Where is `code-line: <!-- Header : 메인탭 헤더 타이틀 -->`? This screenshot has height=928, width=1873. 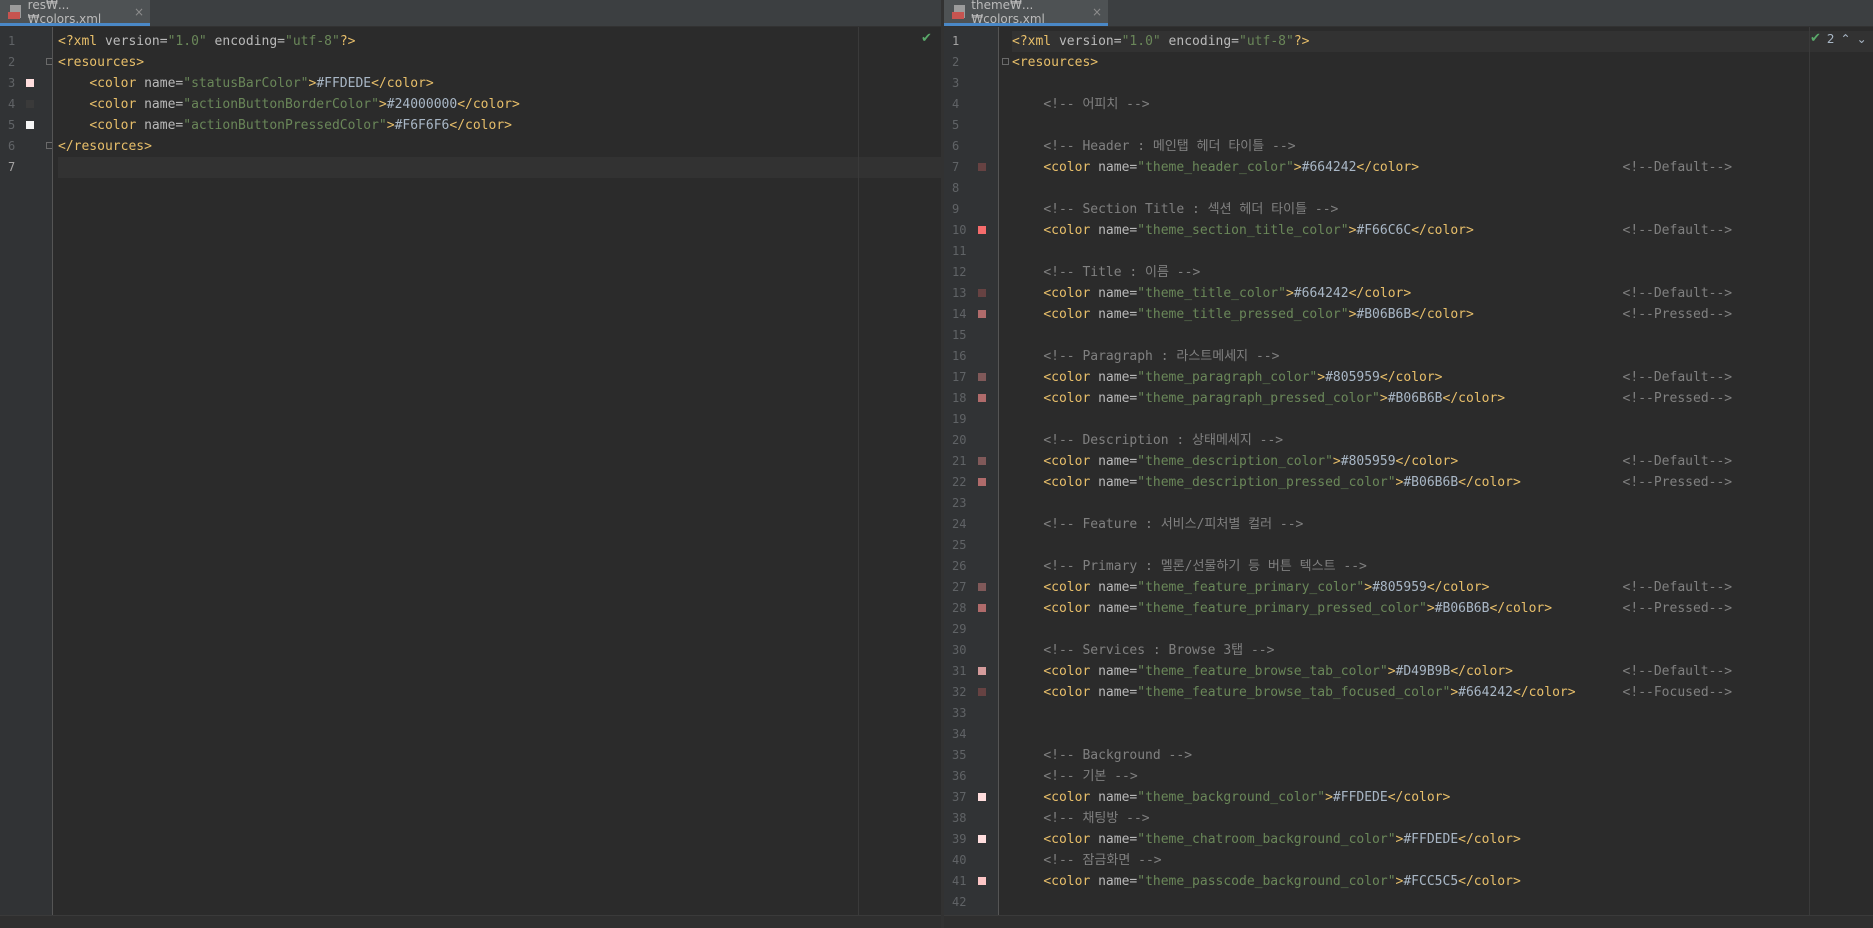 code-line: <!-- Header : 메인탭 헤더 타이틀 --> is located at coordinates (1442, 146).